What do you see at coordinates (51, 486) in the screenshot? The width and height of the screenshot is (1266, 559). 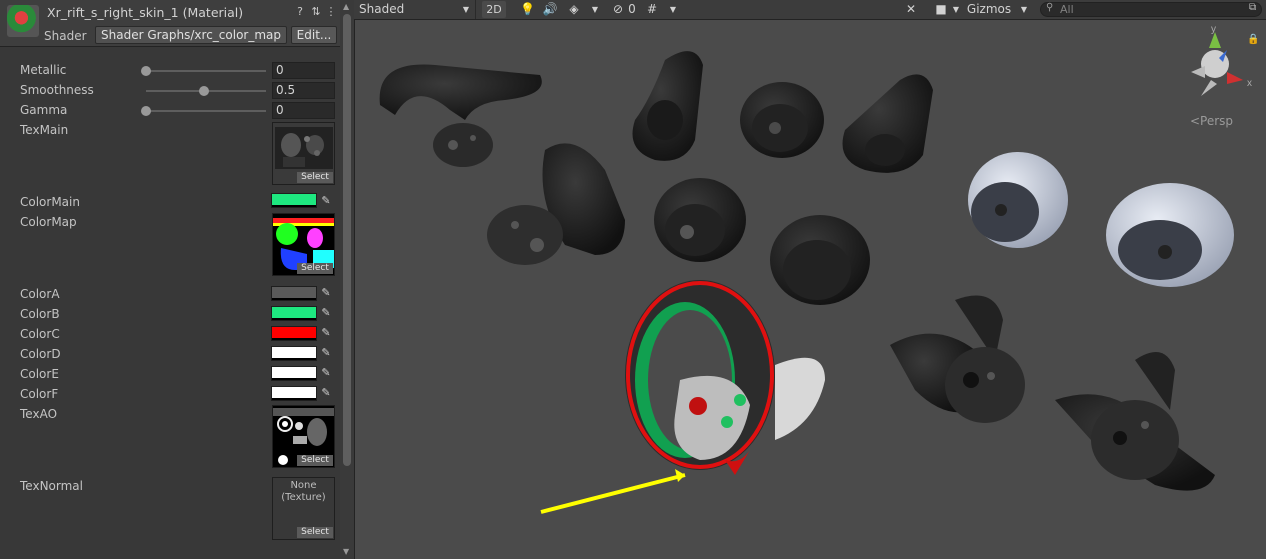 I see `texnormal-label: TexNormal` at bounding box center [51, 486].